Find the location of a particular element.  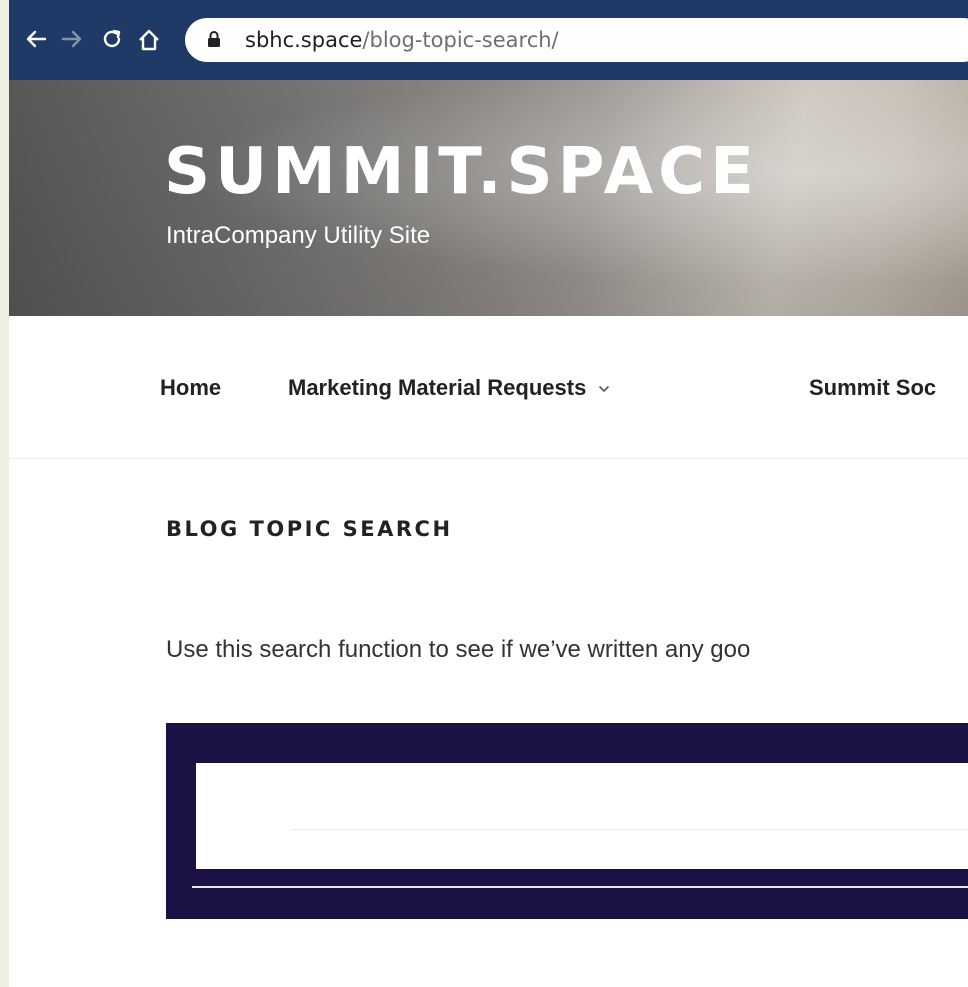

search-input-divider is located at coordinates (630, 829).